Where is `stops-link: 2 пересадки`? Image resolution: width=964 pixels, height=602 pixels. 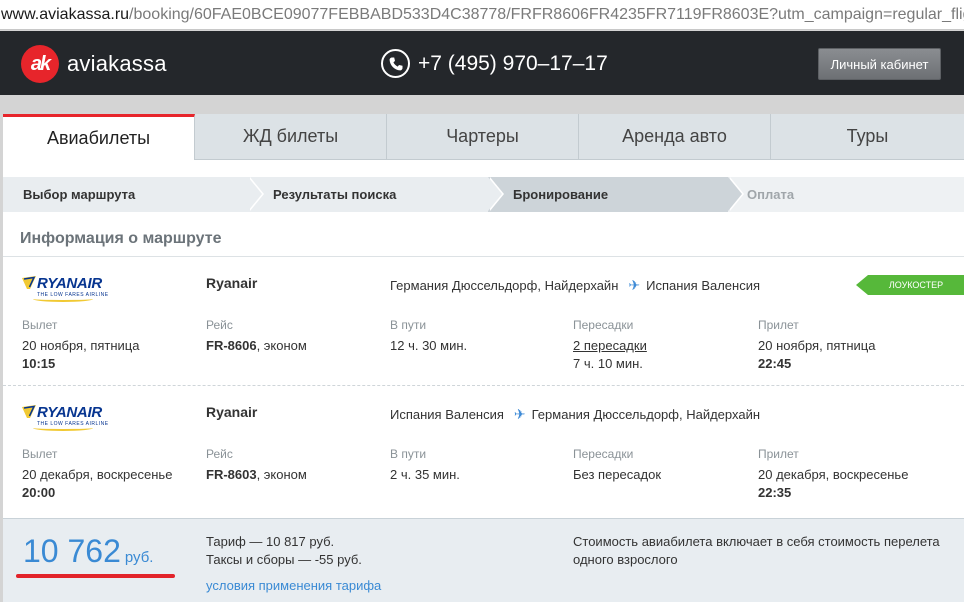
stops-link: 2 пересадки is located at coordinates (610, 346).